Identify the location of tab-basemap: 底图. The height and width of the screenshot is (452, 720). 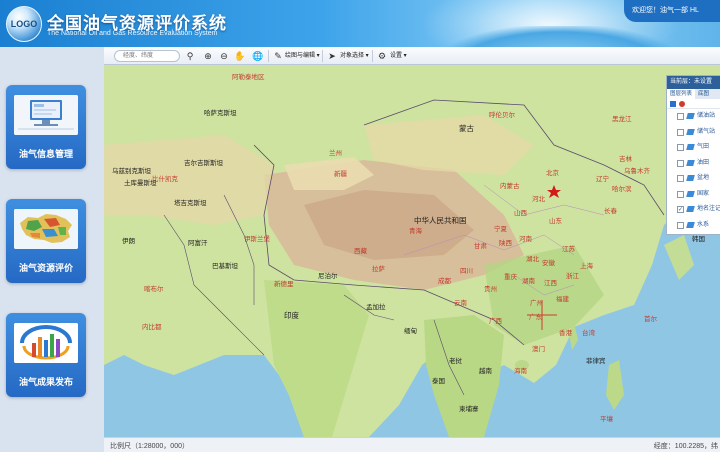
(703, 94).